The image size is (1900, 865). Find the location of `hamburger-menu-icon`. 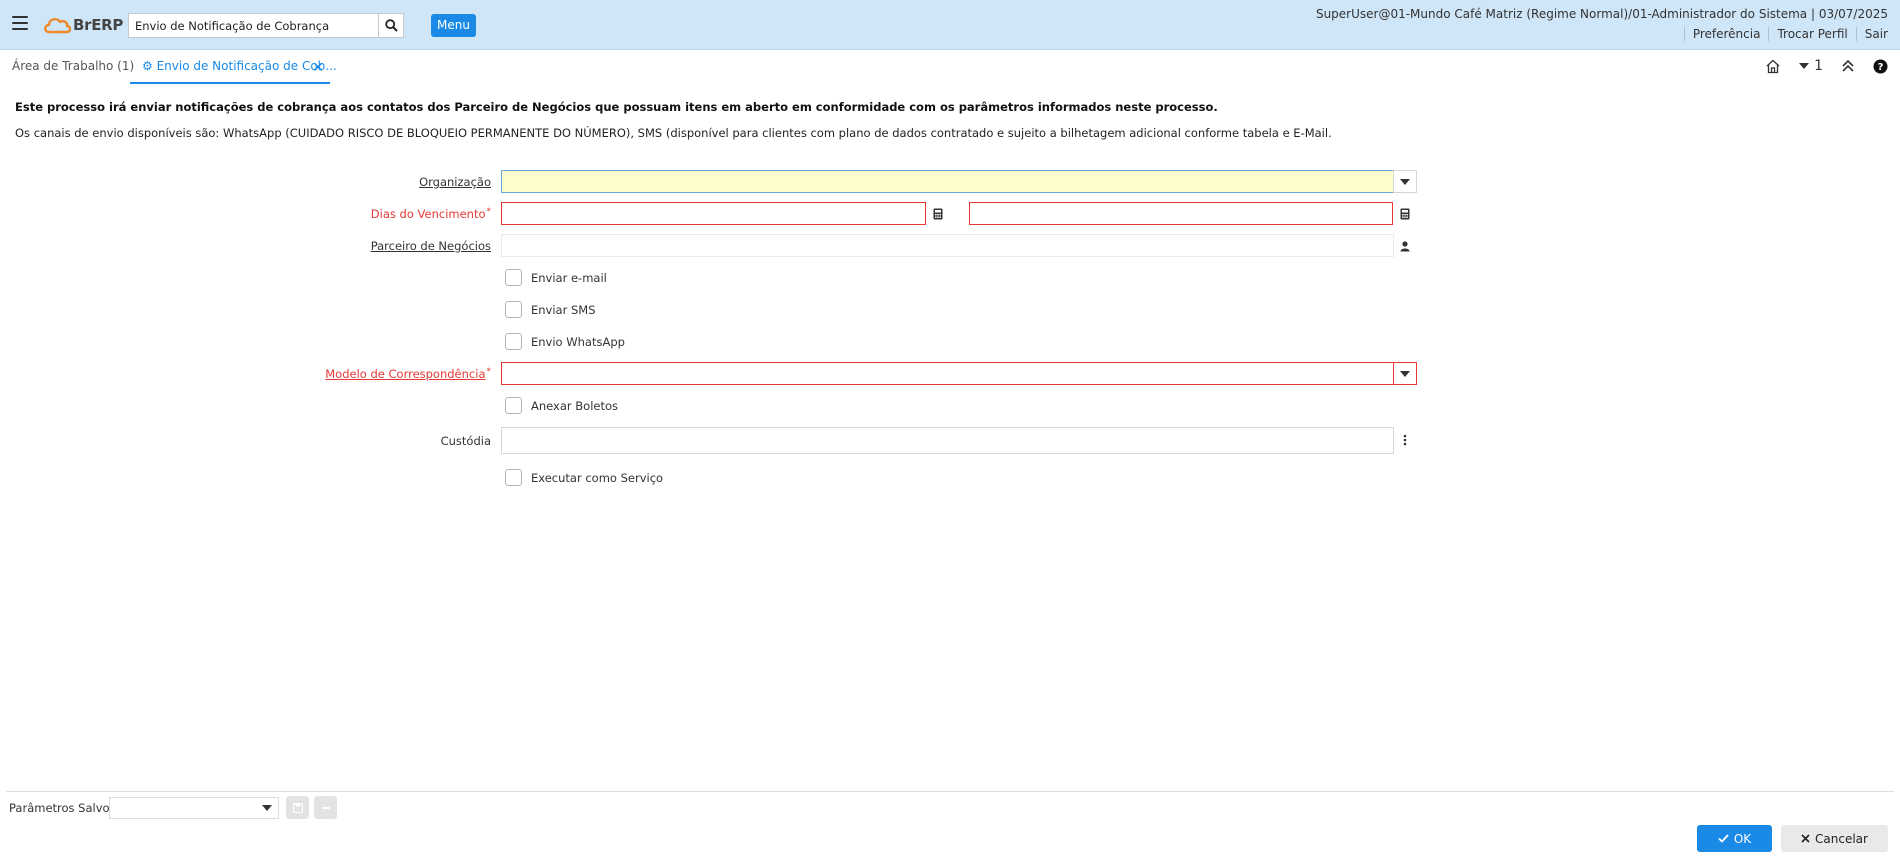

hamburger-menu-icon is located at coordinates (20, 23).